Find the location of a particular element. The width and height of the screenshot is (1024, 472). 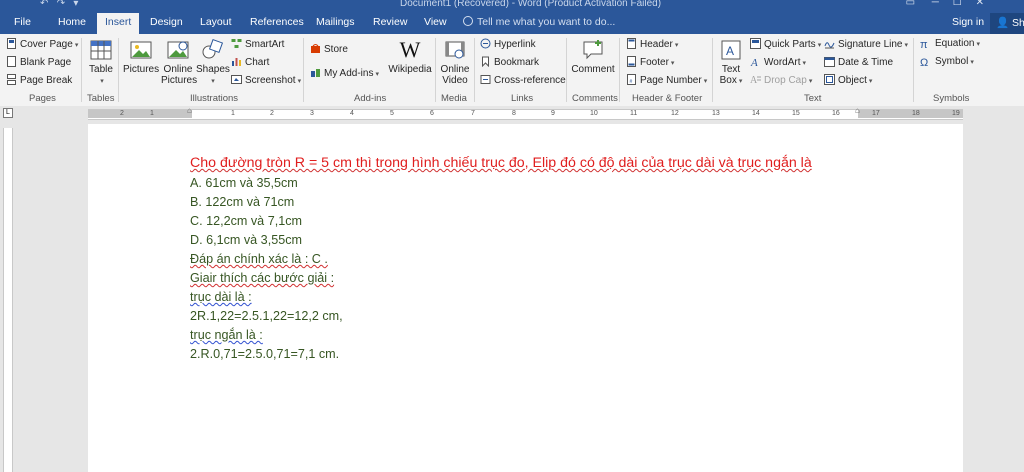

my-addins-button: My Add-ins ▾ is located at coordinates (344, 73).